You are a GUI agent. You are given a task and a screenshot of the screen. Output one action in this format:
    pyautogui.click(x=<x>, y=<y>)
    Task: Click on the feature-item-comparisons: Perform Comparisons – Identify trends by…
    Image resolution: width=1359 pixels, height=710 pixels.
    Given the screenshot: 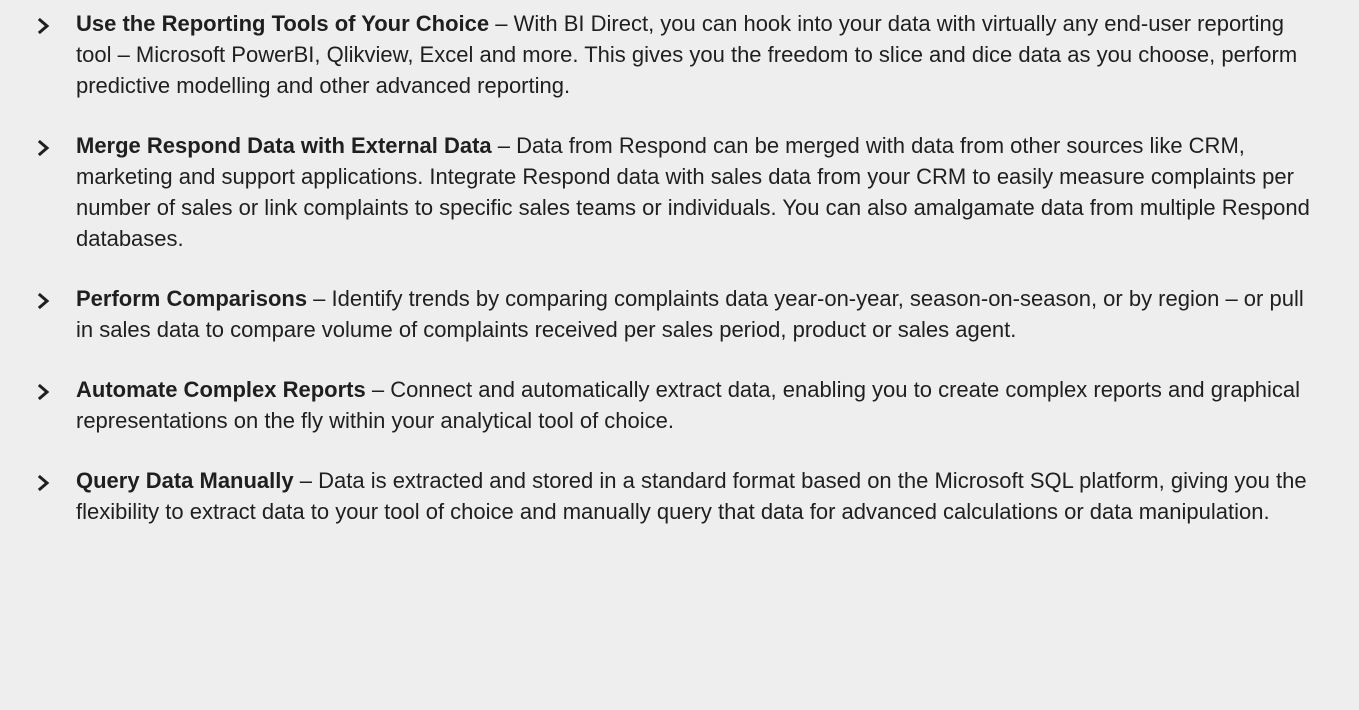 What is the action you would take?
    pyautogui.click(x=679, y=314)
    